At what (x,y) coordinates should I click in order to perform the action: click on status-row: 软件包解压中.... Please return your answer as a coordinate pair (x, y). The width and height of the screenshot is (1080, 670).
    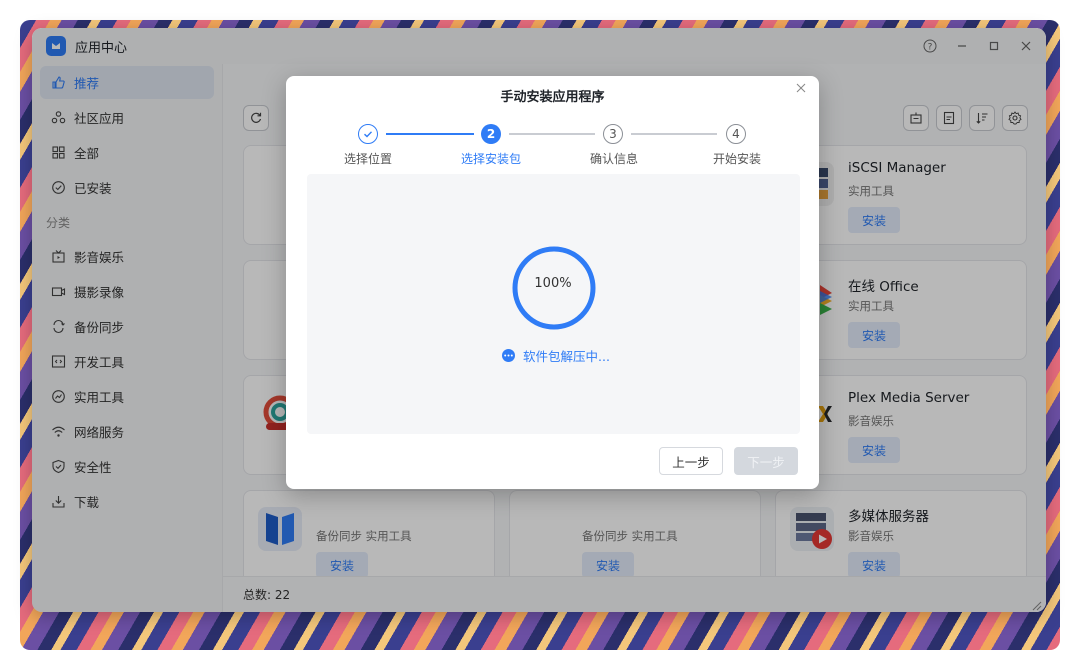
    Looking at the image, I should click on (556, 355).